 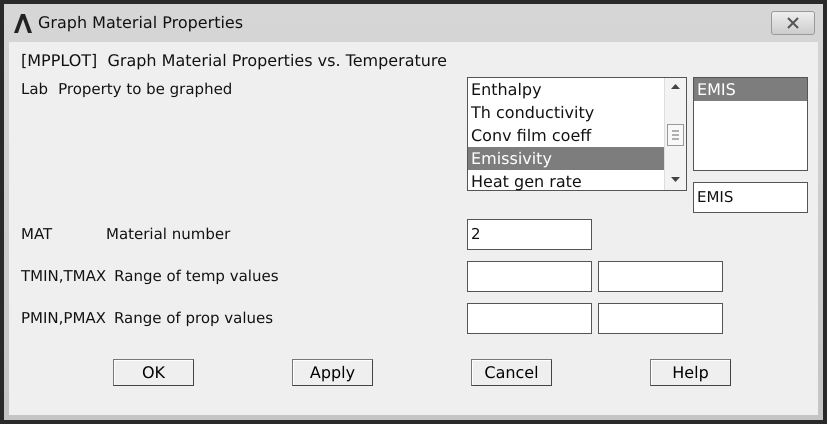 I want to click on input-field: 2, so click(x=529, y=234).